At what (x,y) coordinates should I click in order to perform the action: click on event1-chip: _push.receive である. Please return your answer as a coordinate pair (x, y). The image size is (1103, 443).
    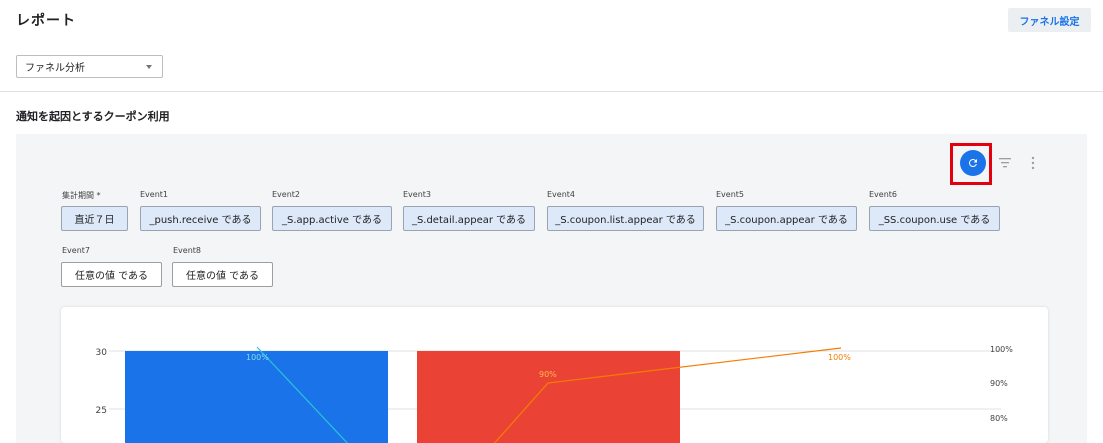
    Looking at the image, I should click on (200, 218).